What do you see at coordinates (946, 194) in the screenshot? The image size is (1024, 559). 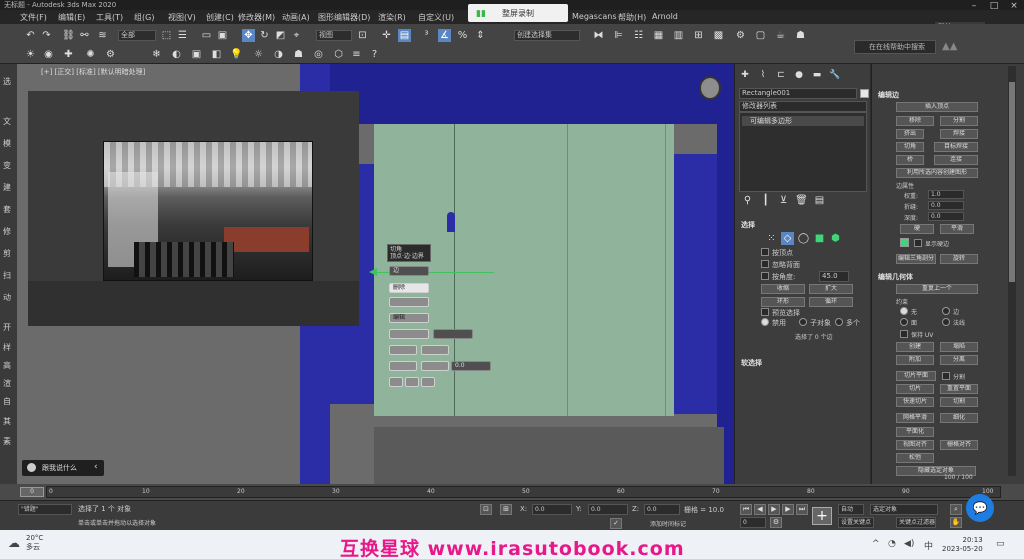 I see `weight-field: 1.0` at bounding box center [946, 194].